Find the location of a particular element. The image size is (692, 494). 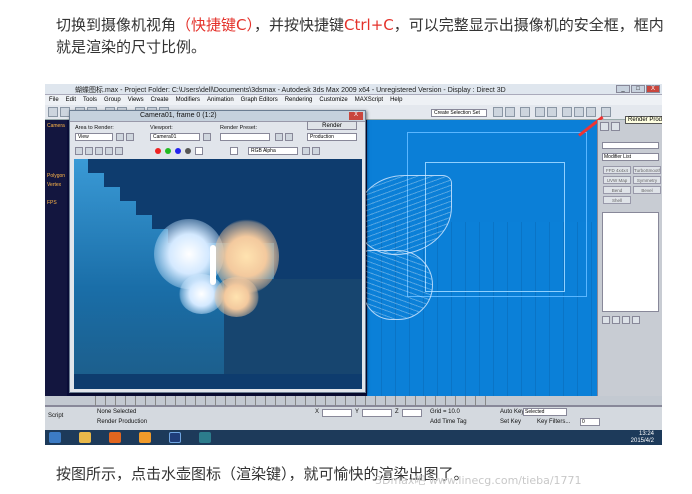

menu-edit: Edit is located at coordinates (71, 100).